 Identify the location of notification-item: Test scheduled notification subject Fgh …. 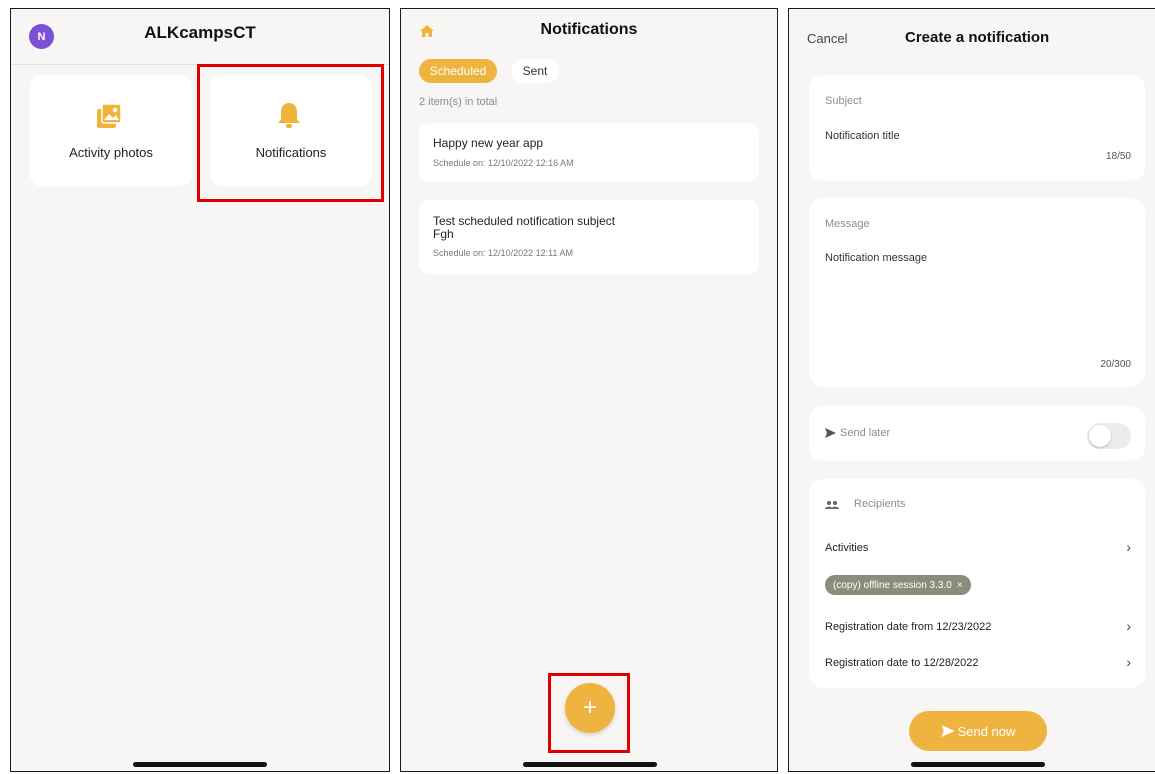
(589, 237).